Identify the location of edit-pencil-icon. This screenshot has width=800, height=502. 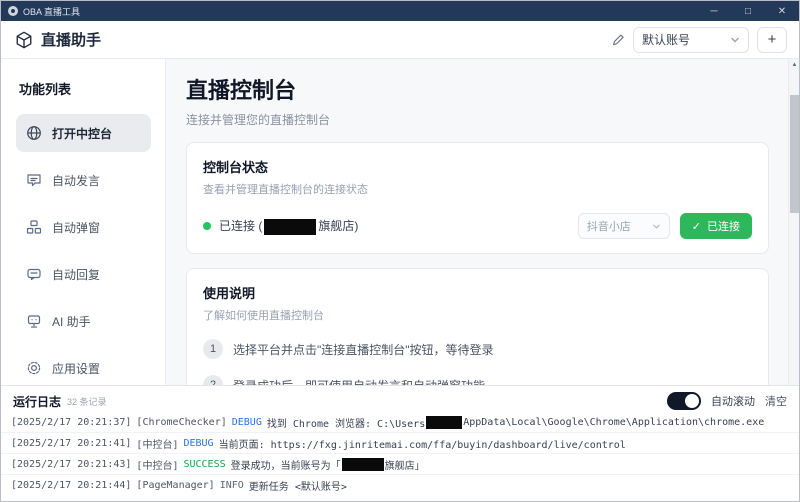
(618, 40).